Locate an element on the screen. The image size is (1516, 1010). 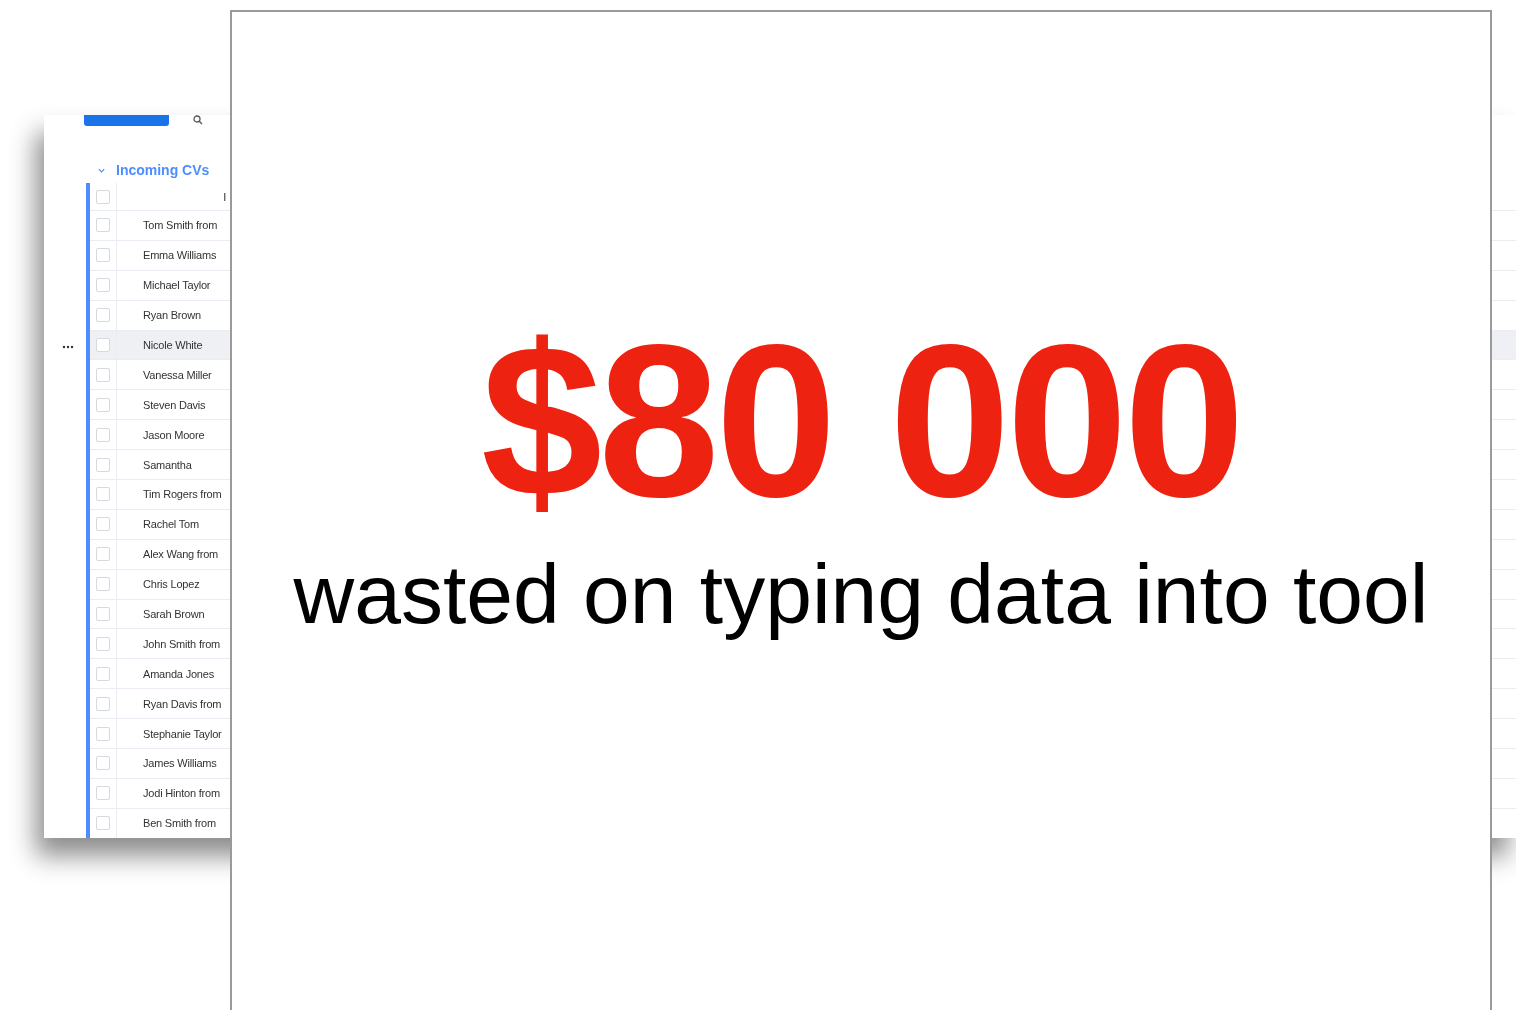
table-cell-text: Emma Williams is located at coordinates (180, 256).